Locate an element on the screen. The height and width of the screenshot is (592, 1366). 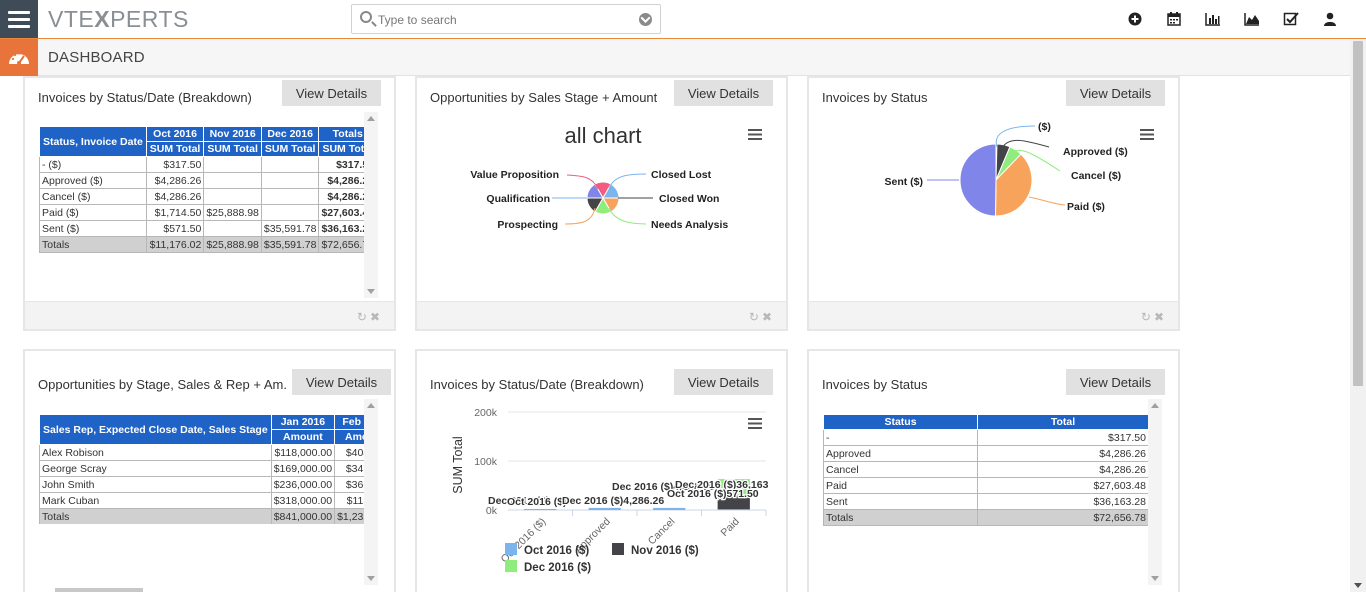
label-cancel: Cancel ($) is located at coordinates (1096, 176).